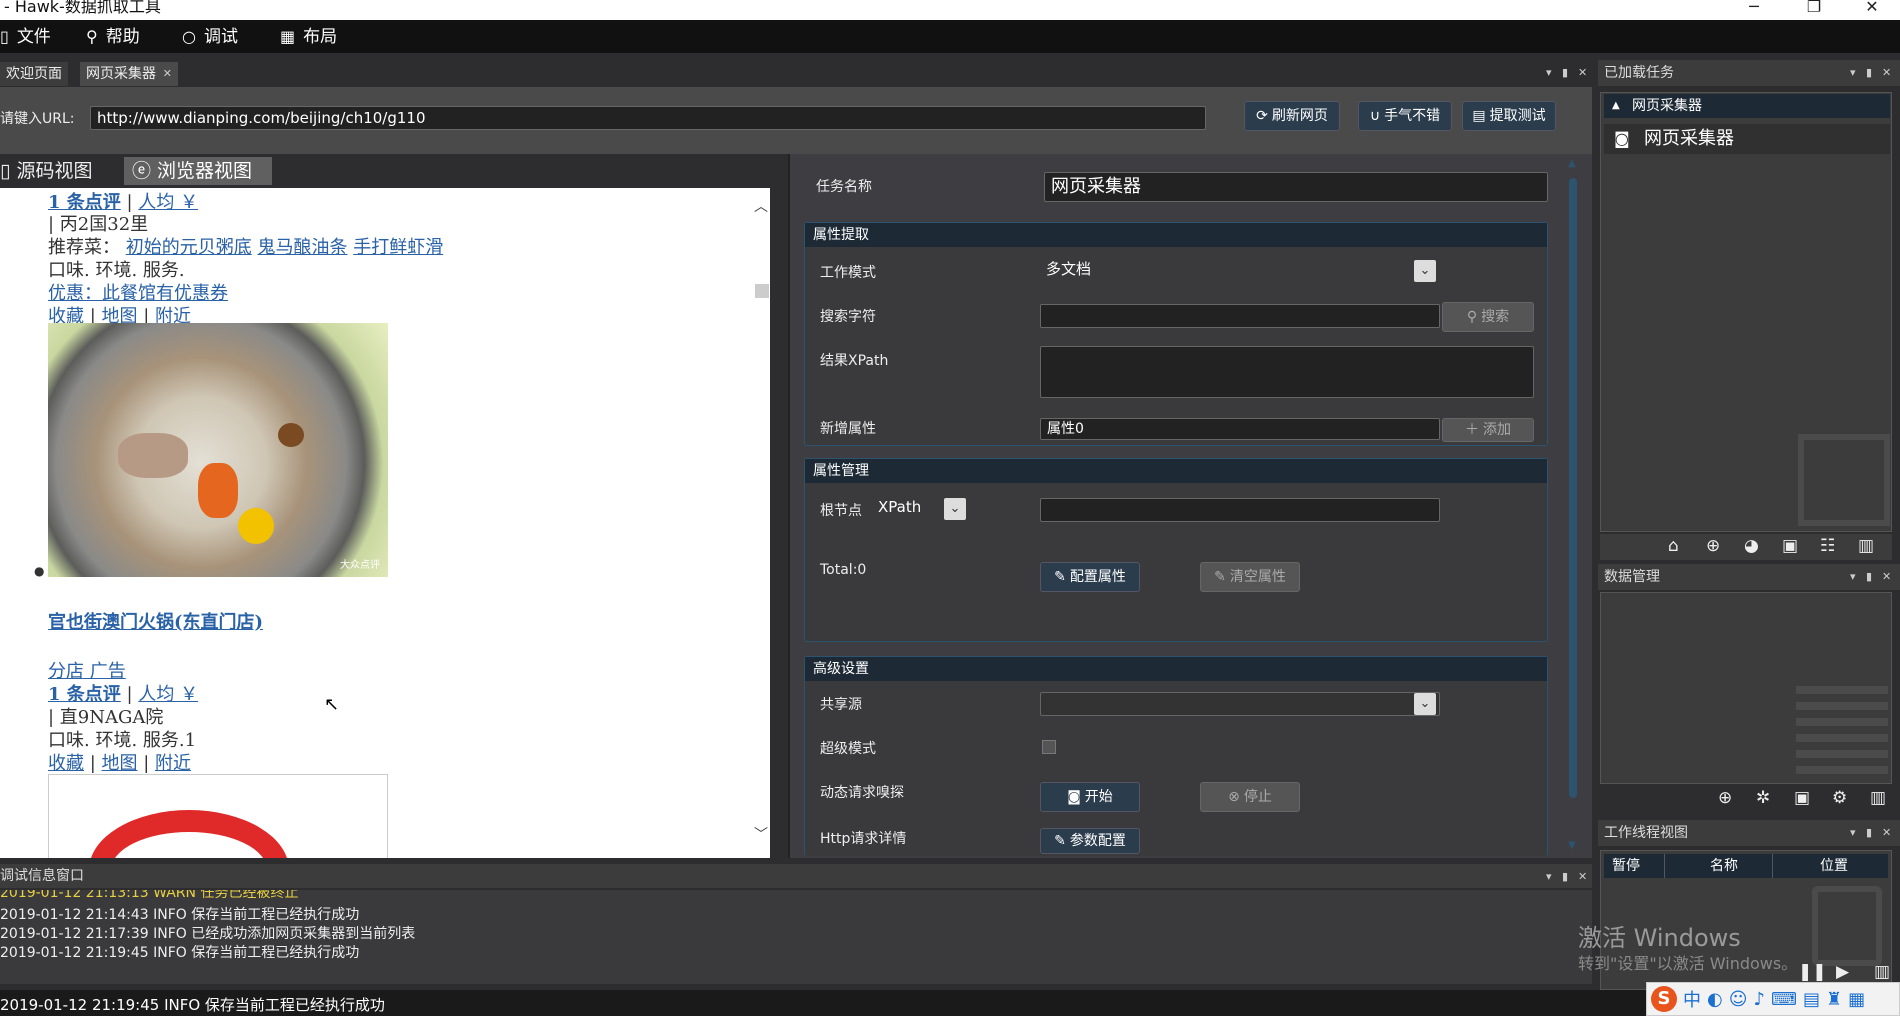 This screenshot has height=1016, width=1900. What do you see at coordinates (848, 749) in the screenshot?
I see `super-mode-label: 超级模式` at bounding box center [848, 749].